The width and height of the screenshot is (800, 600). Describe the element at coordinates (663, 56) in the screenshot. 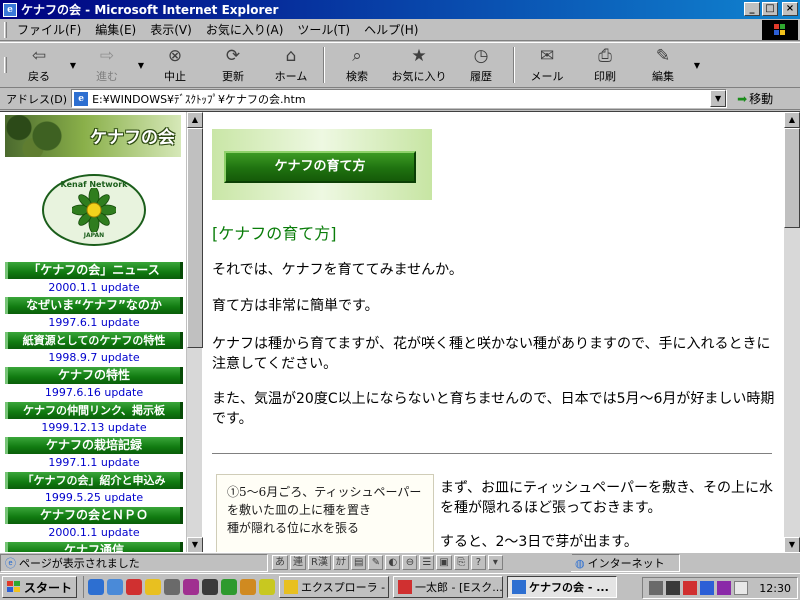

I see `edit-icon: ✎` at that location.